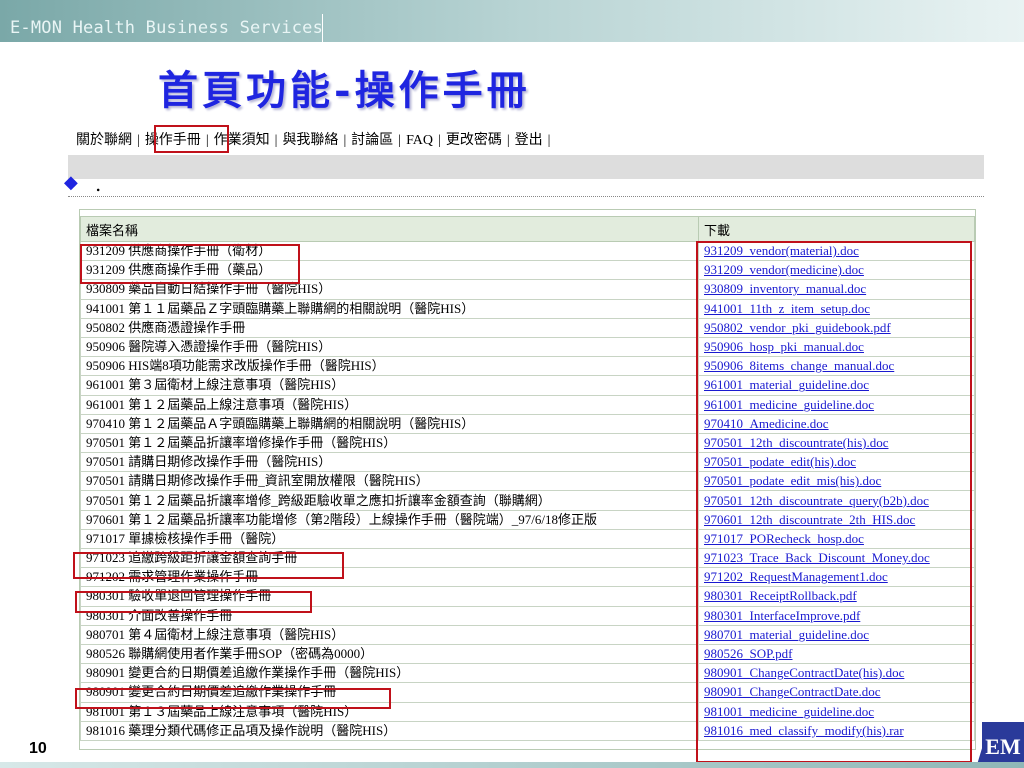  I want to click on file-name-cell: 981016 藥理分類代碼修正品項及操作說明（醫院HIS）, so click(389, 730).